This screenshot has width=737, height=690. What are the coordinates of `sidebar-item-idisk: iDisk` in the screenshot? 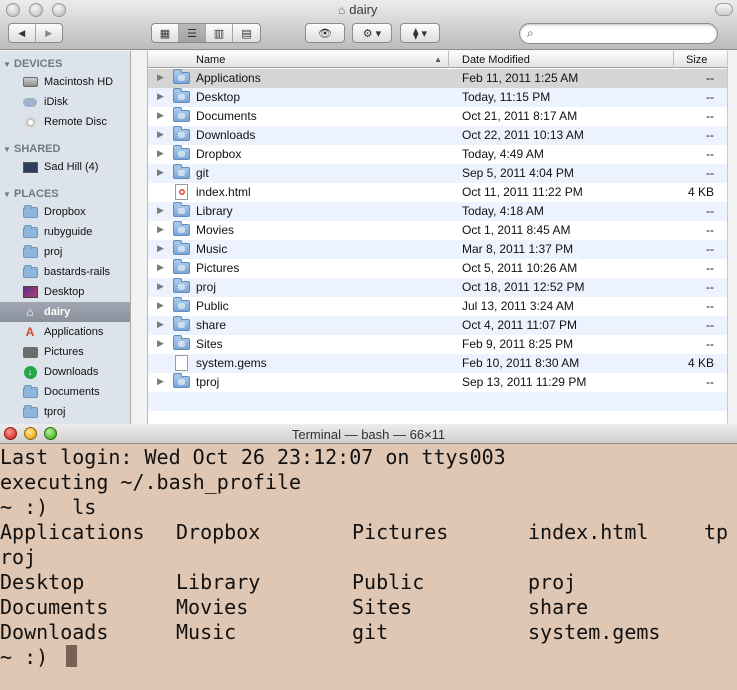 It's located at (65, 102).